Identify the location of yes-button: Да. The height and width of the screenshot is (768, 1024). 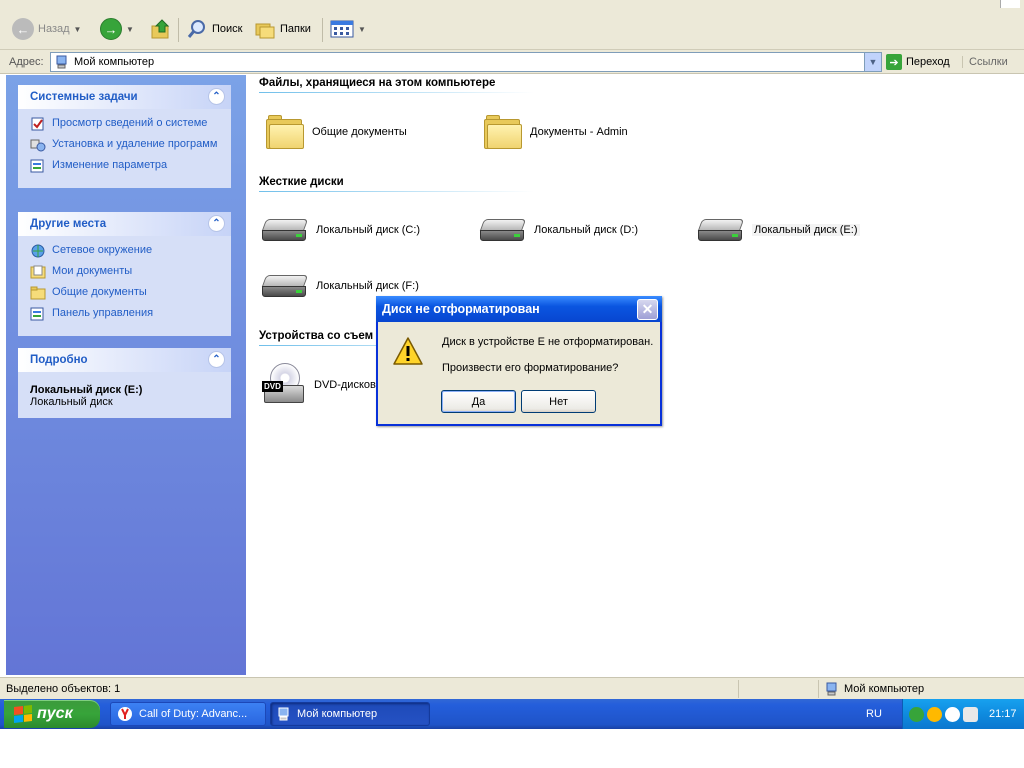
(478, 401).